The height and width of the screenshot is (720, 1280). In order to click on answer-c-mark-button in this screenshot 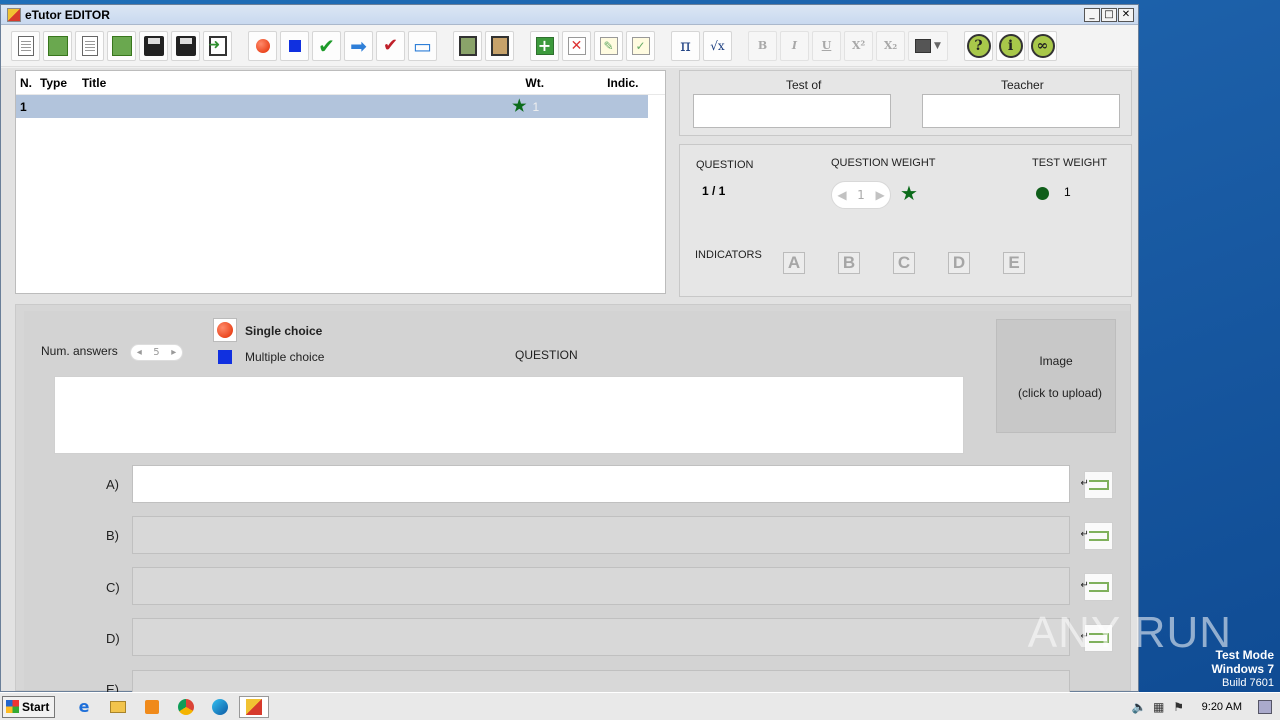, I will do `click(1097, 587)`.